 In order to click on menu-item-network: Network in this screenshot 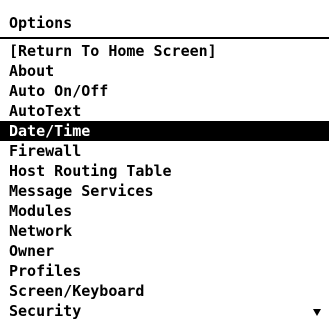, I will do `click(164, 231)`.